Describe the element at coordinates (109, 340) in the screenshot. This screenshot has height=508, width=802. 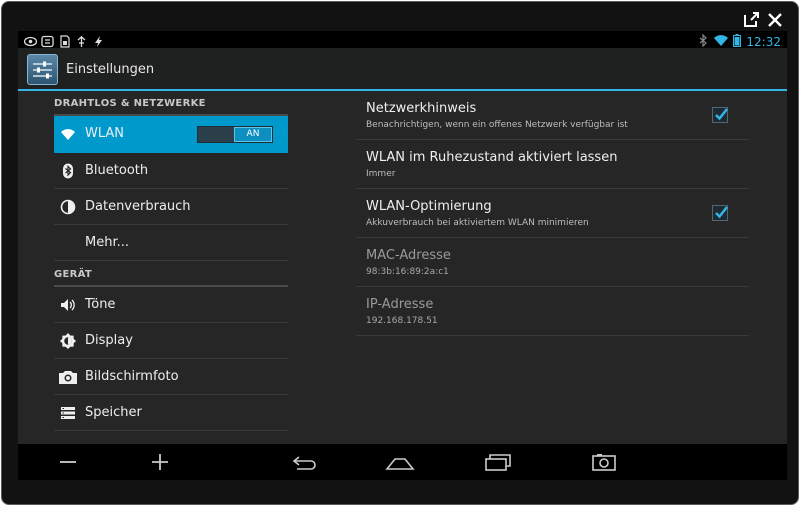
I see `sidebar-item-label: Display` at that location.